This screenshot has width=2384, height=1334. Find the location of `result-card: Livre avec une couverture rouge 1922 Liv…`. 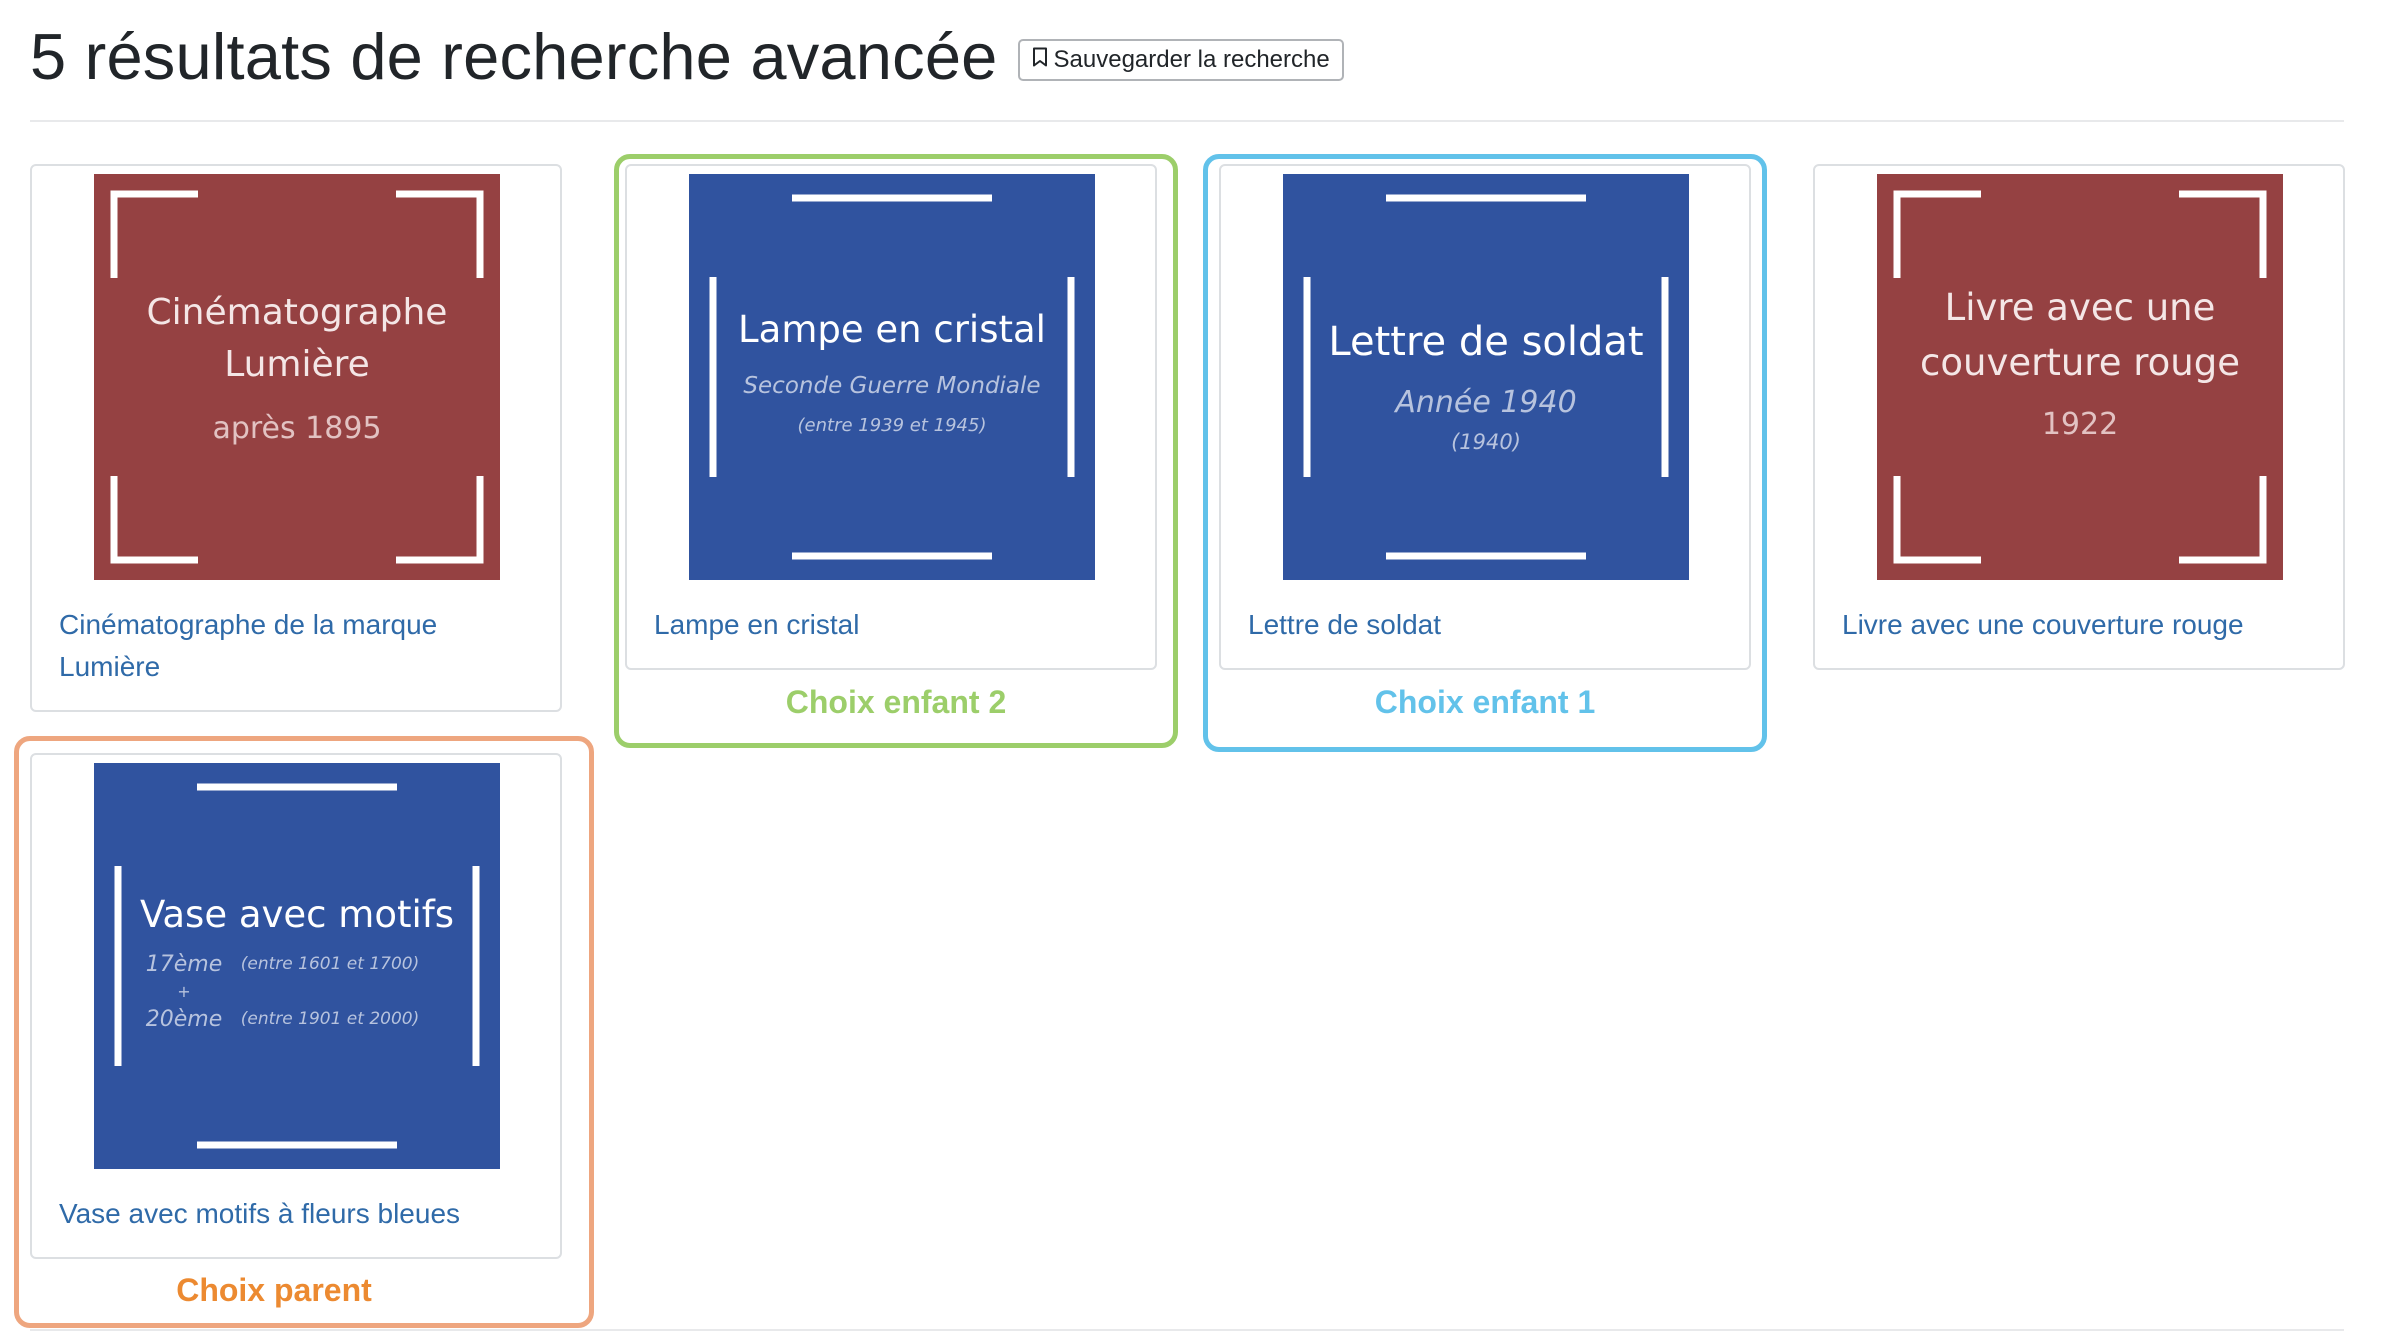

result-card: Livre avec une couverture rouge 1922 Liv… is located at coordinates (2079, 417).